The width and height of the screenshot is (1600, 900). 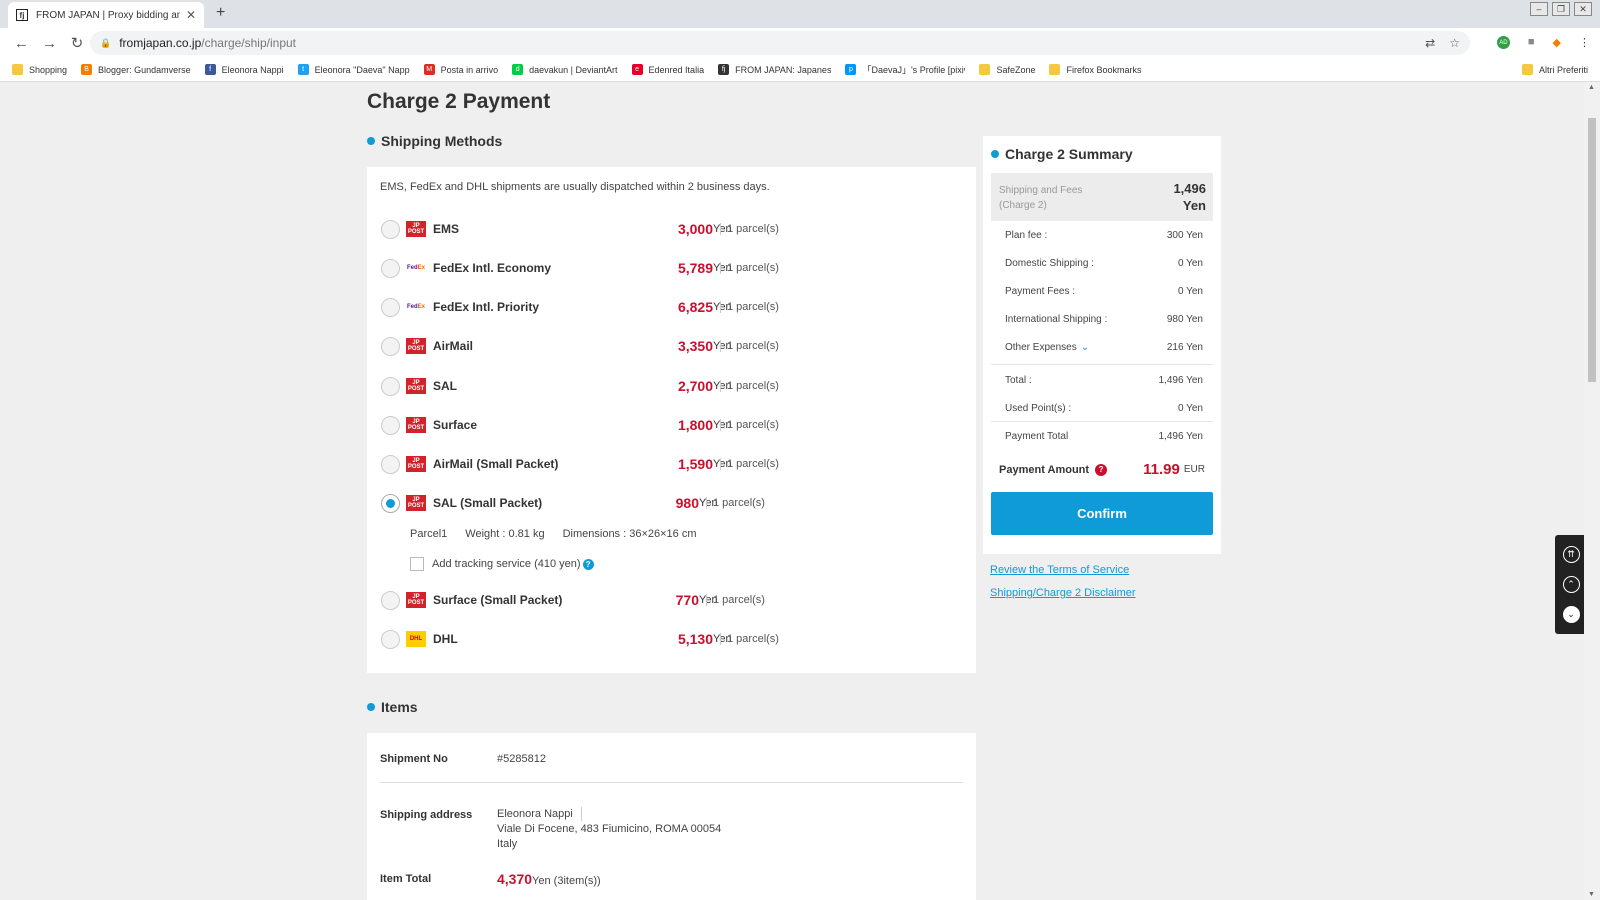 What do you see at coordinates (77, 43) in the screenshot?
I see `reload-icon: ↻` at bounding box center [77, 43].